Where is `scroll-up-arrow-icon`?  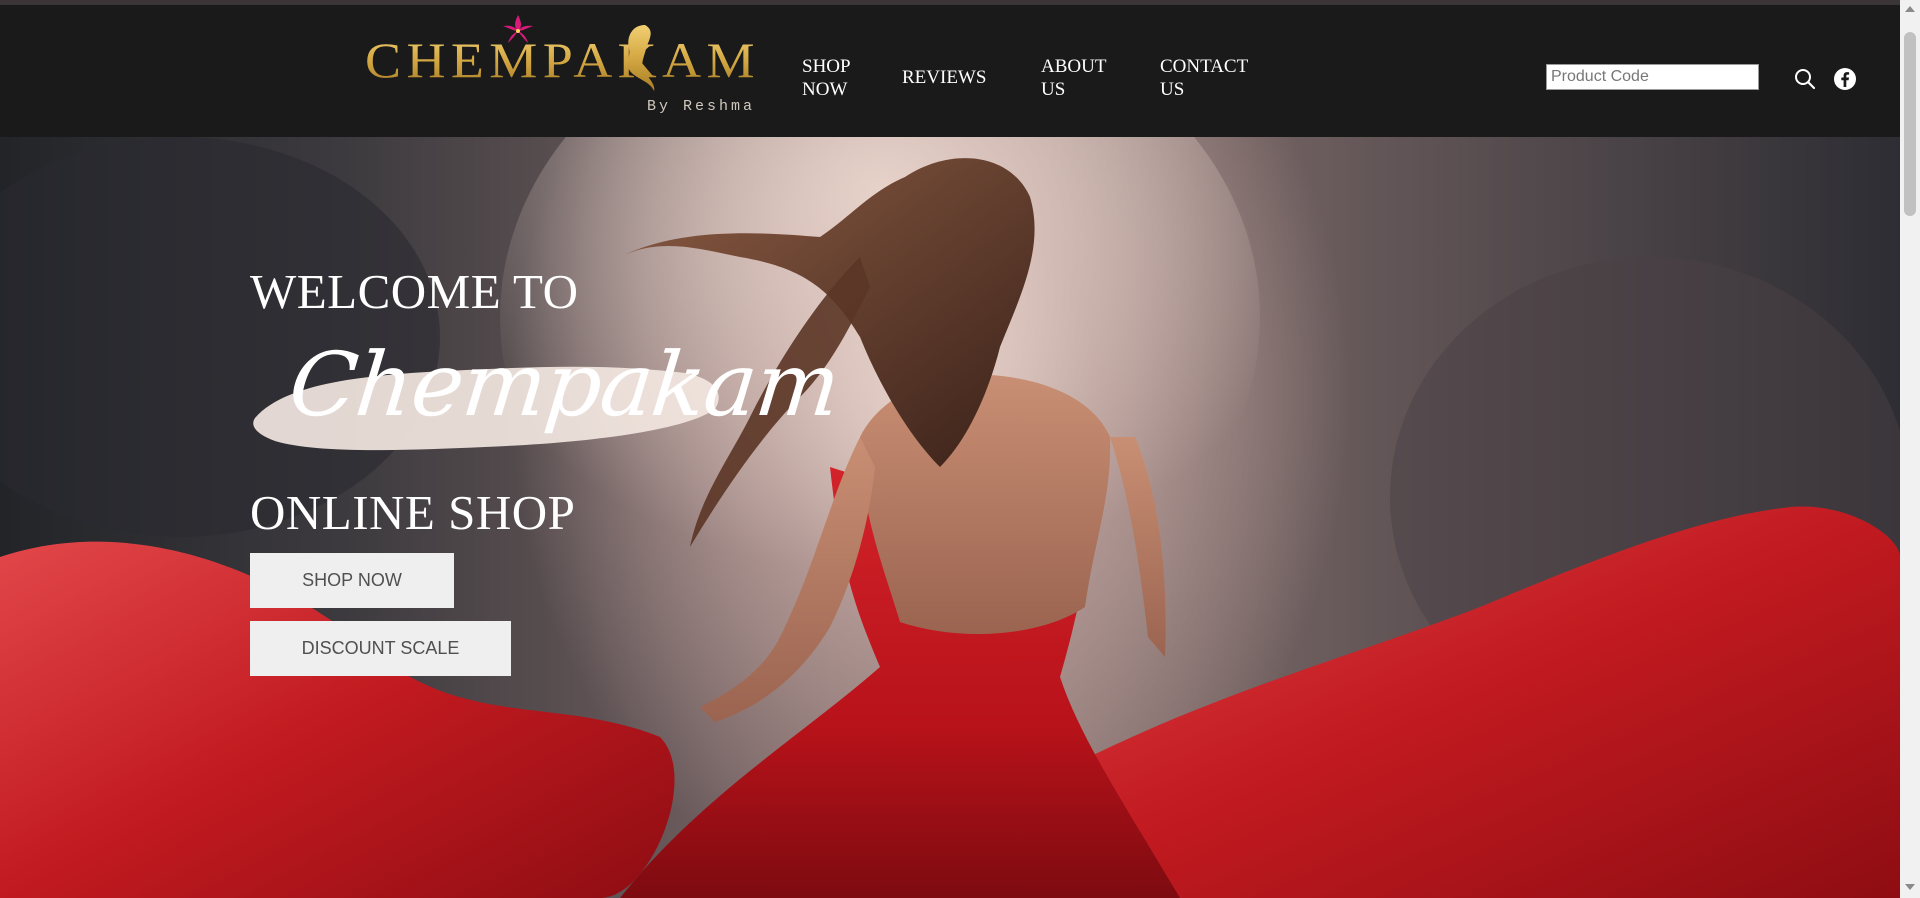 scroll-up-arrow-icon is located at coordinates (1910, 9).